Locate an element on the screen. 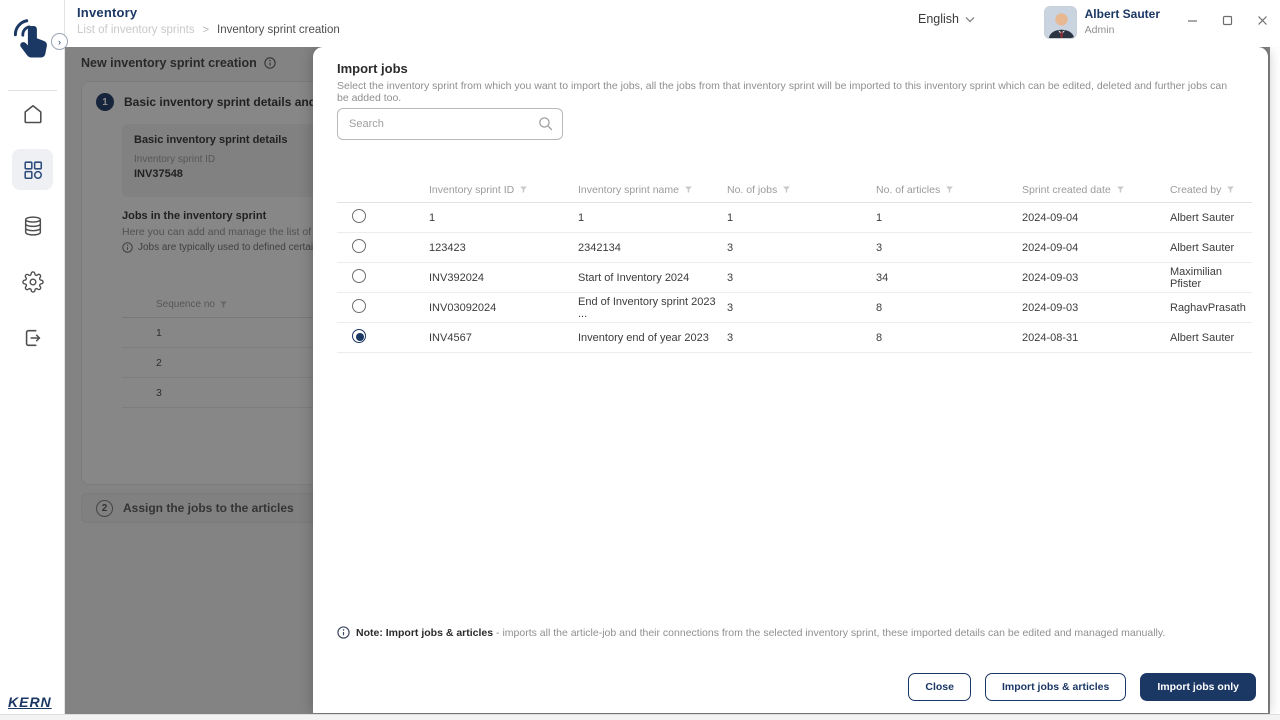 The image size is (1280, 720). search-box is located at coordinates (450, 124).